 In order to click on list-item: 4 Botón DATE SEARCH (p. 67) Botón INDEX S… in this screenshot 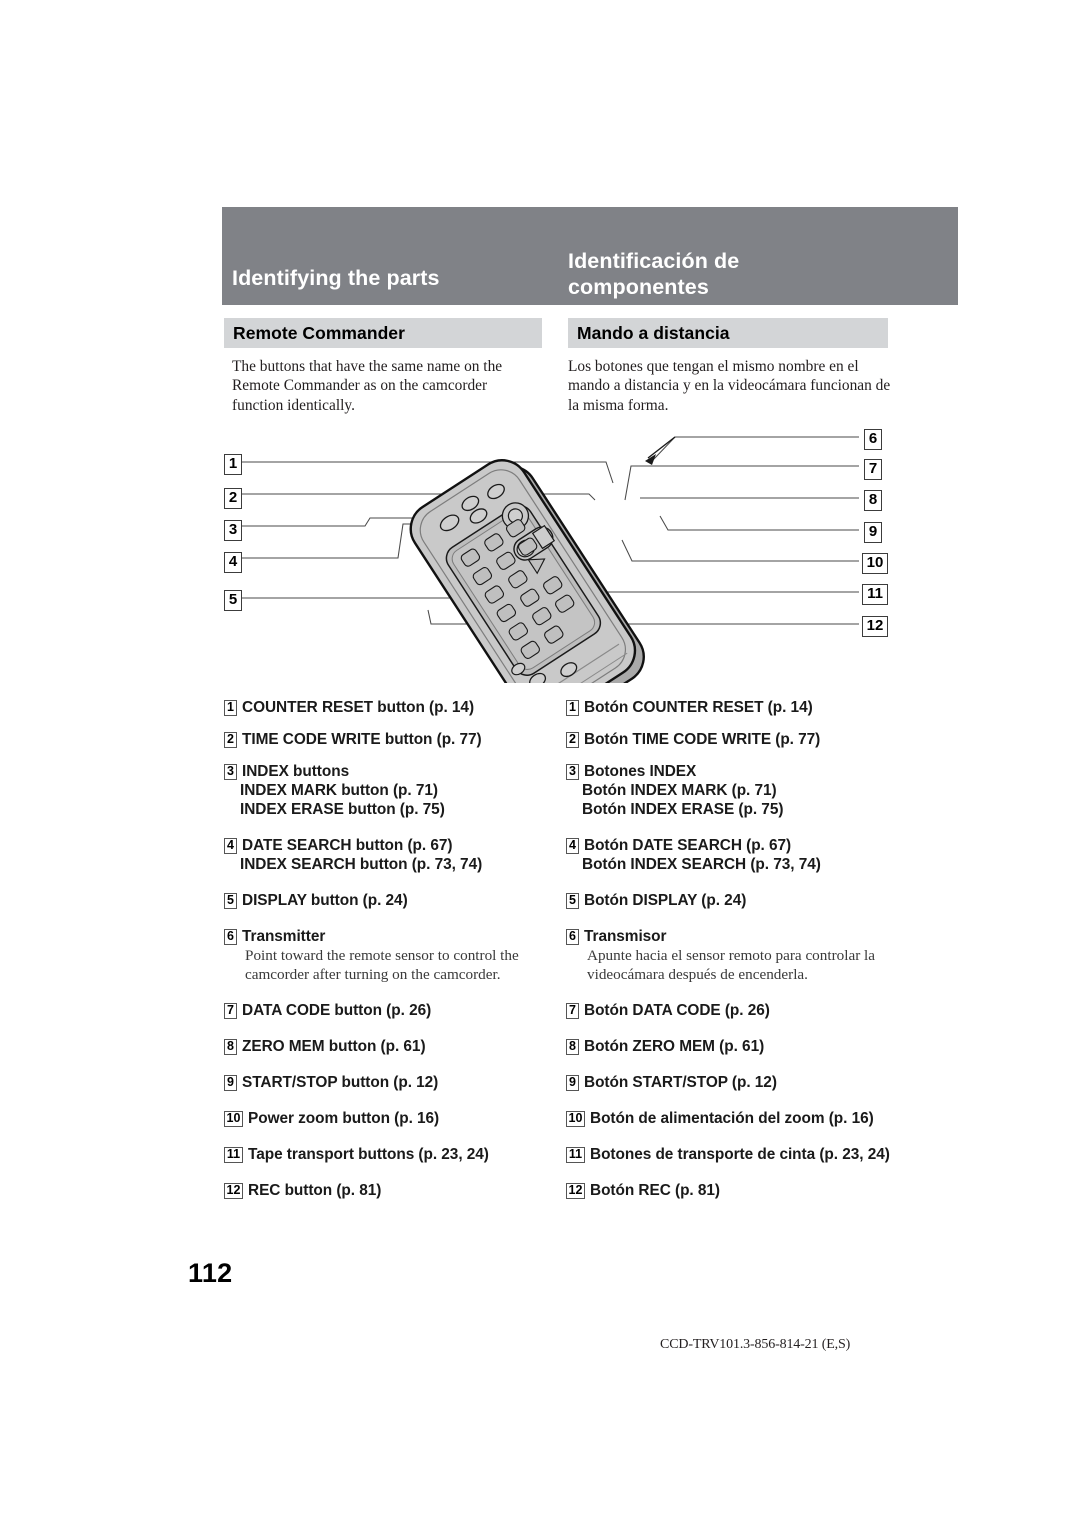, I will do `click(741, 855)`.